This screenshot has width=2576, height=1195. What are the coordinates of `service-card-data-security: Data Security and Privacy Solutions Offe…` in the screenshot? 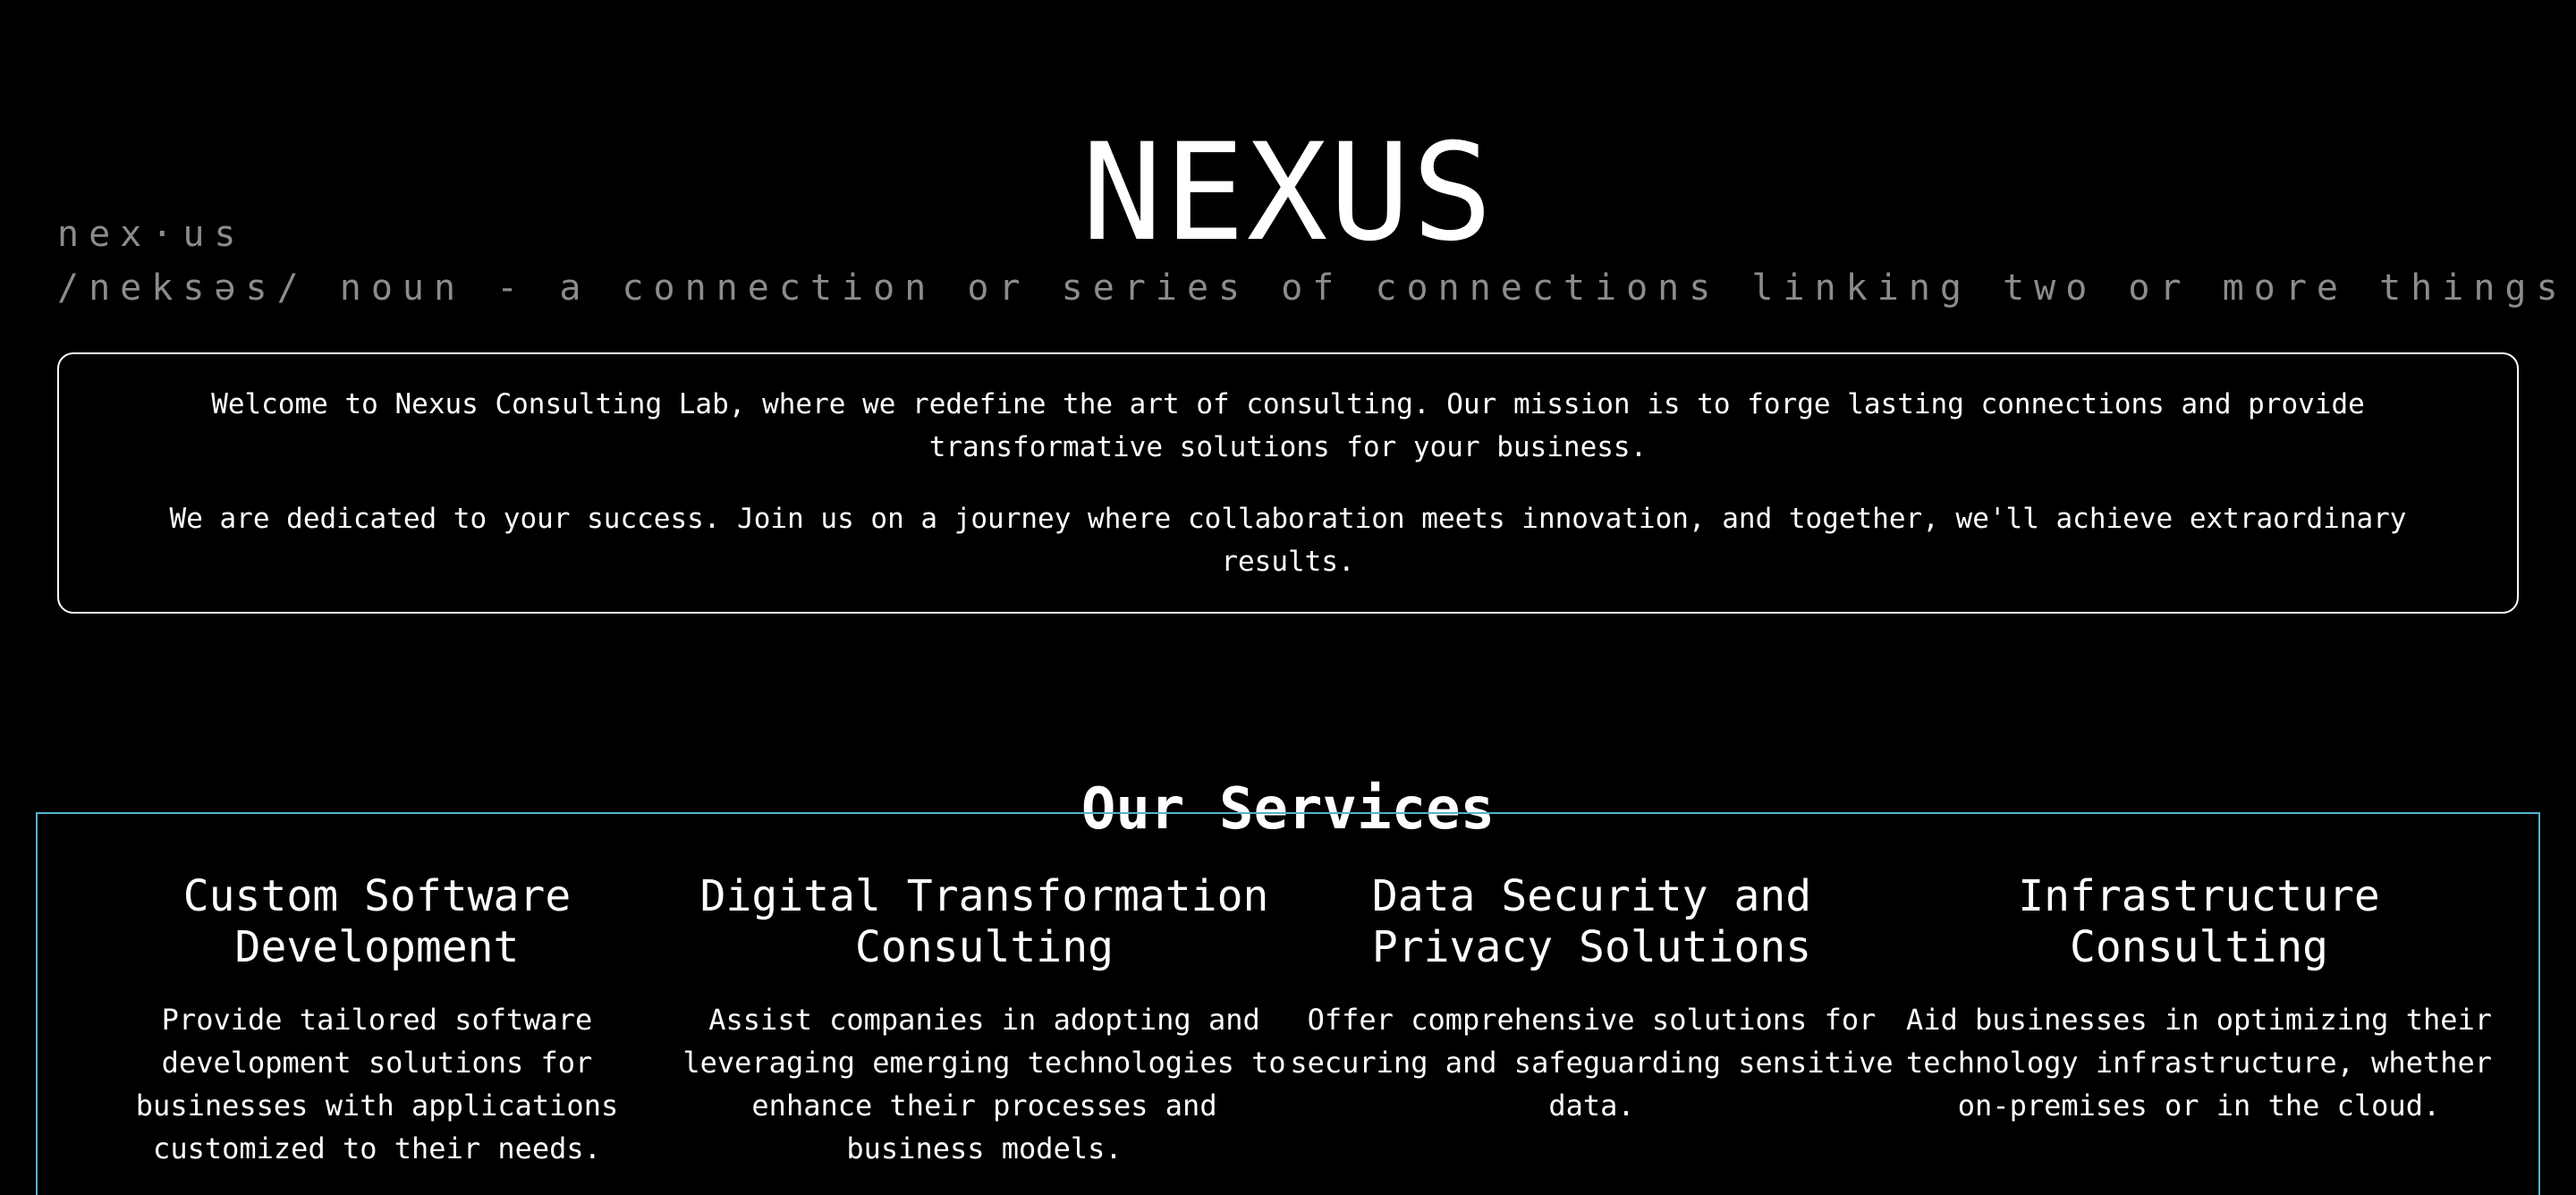 It's located at (1591, 1033).